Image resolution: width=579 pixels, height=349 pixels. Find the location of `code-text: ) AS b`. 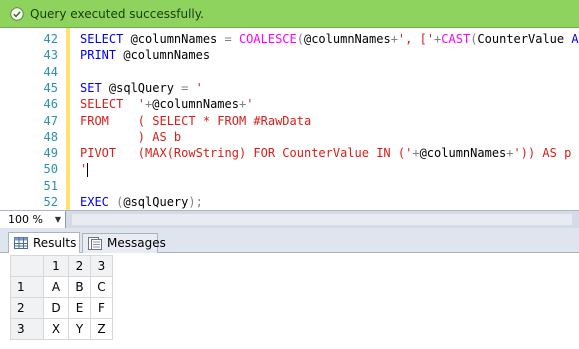

code-text: ) AS b is located at coordinates (130, 137).